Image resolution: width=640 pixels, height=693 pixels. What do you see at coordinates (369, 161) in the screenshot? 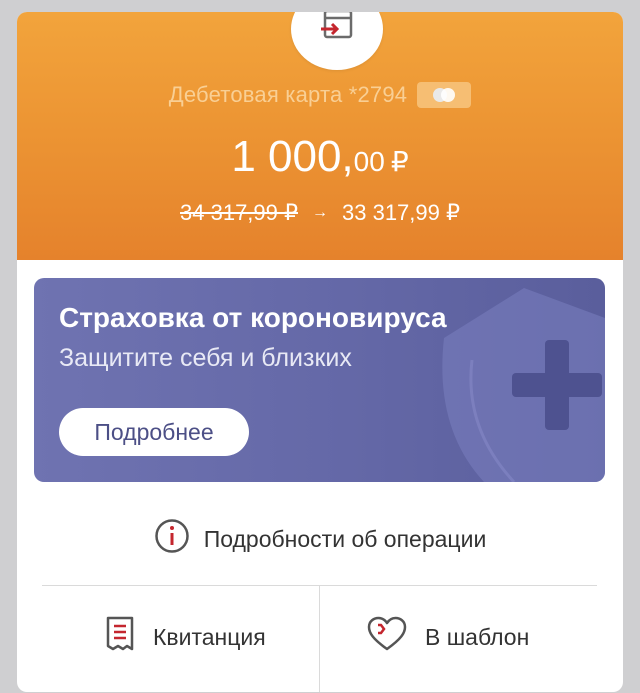
I see `amount-fraction: 00` at bounding box center [369, 161].